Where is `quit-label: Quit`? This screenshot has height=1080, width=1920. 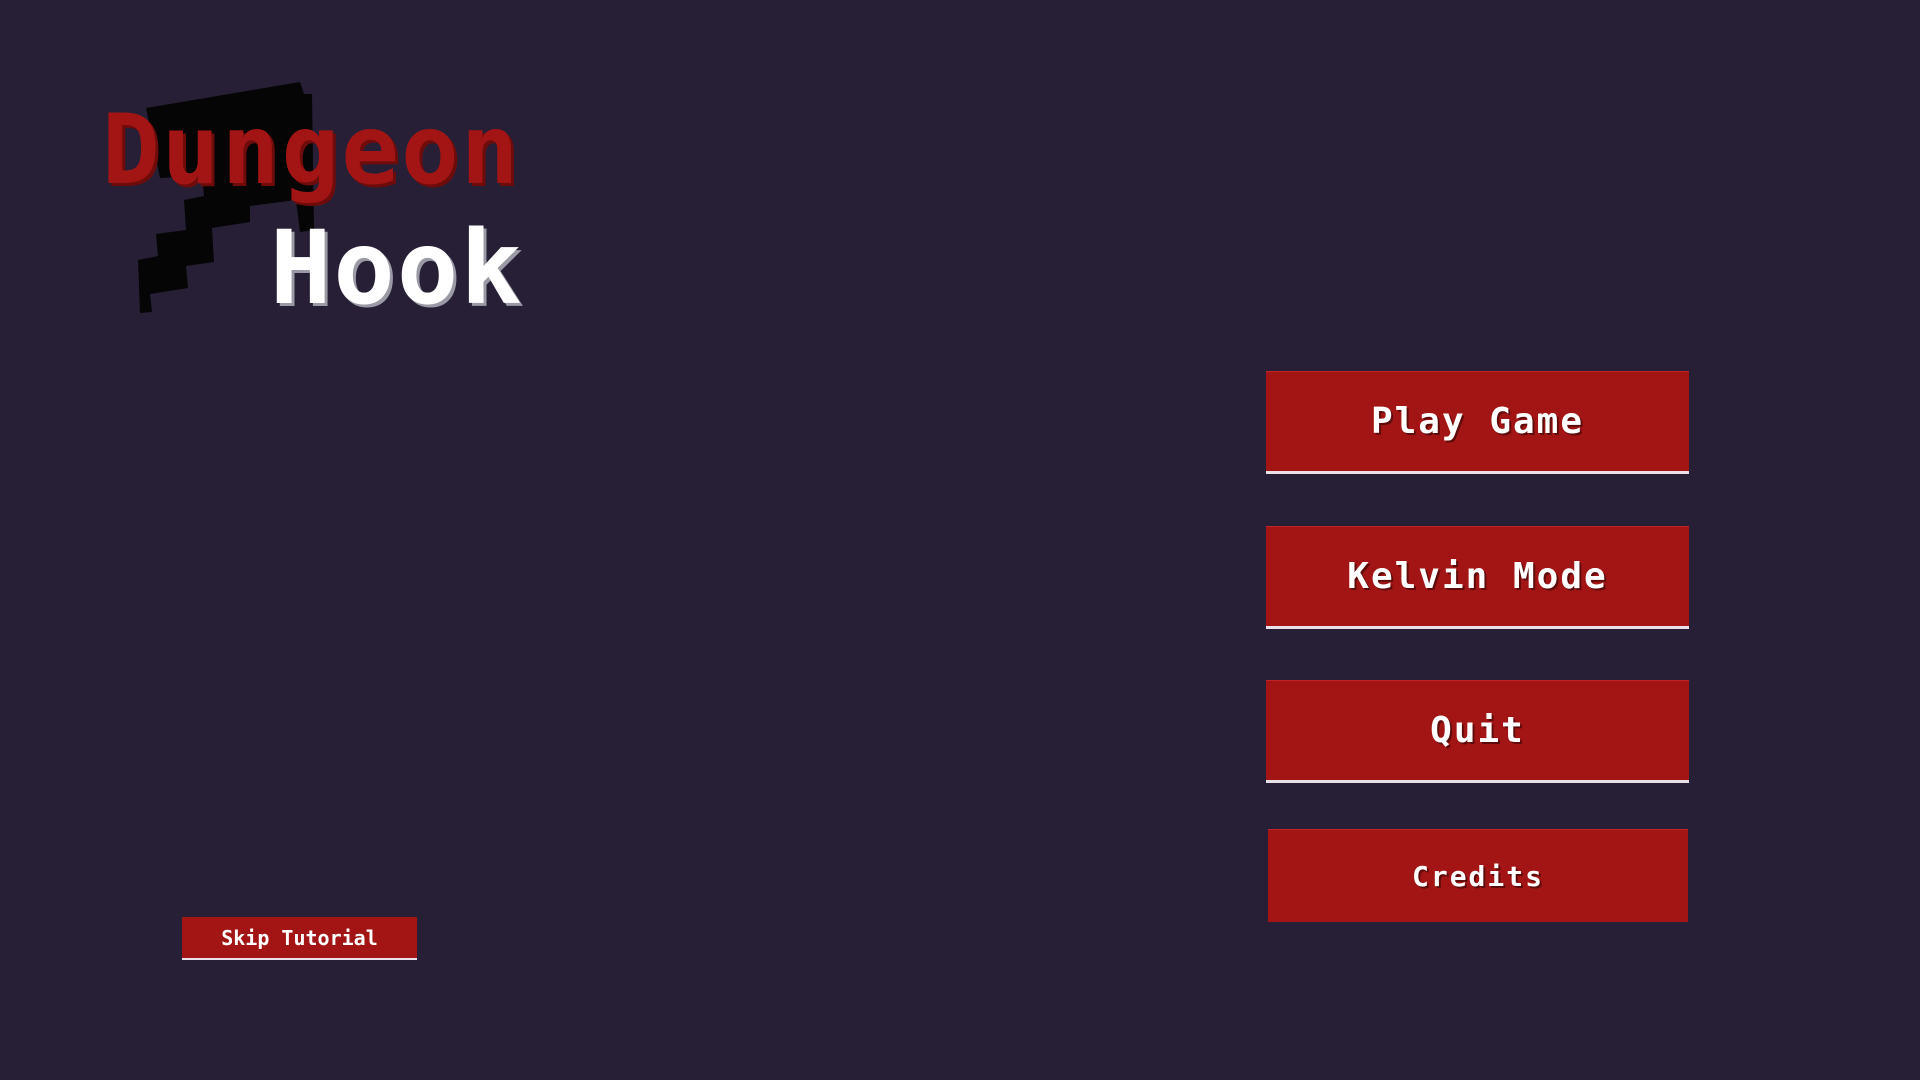
quit-label: Quit is located at coordinates (1477, 730).